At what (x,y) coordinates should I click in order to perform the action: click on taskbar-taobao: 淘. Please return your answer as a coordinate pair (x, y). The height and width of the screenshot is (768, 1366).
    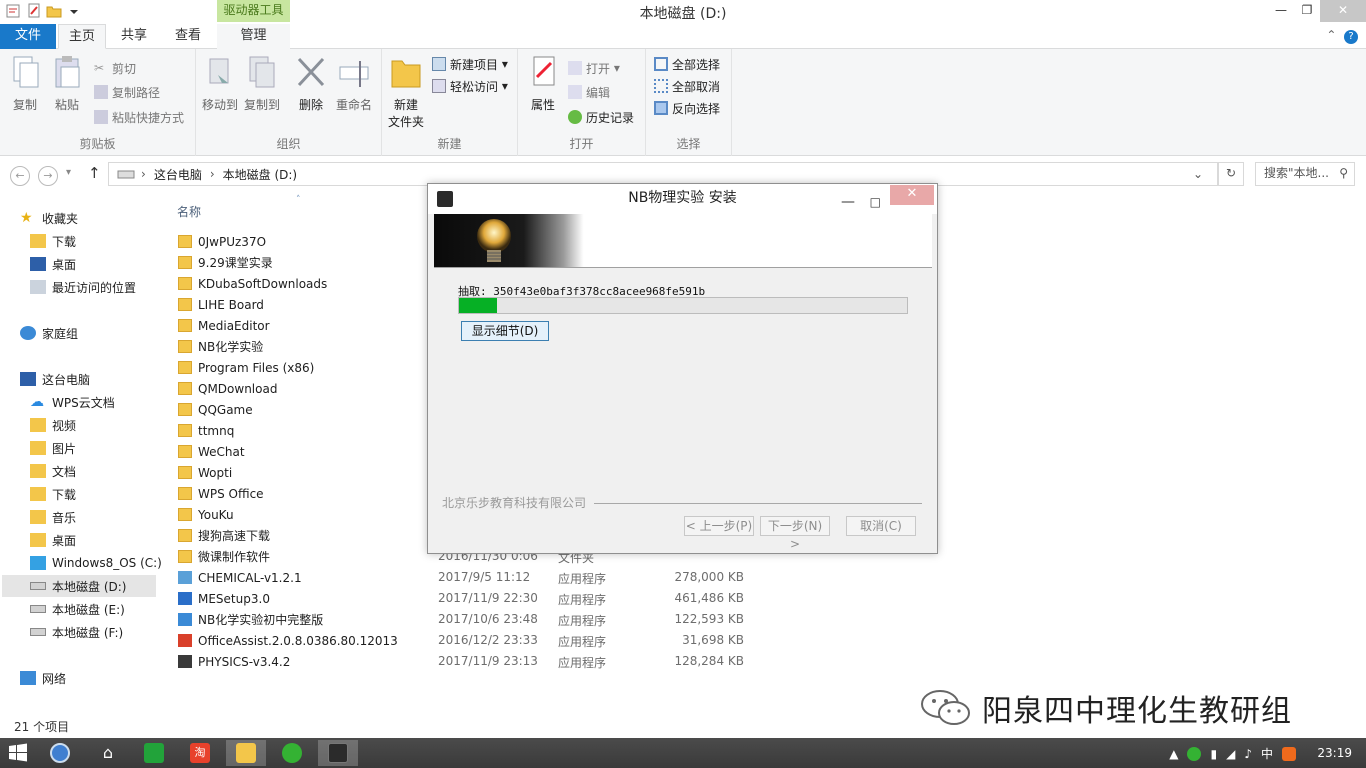
    Looking at the image, I should click on (200, 753).